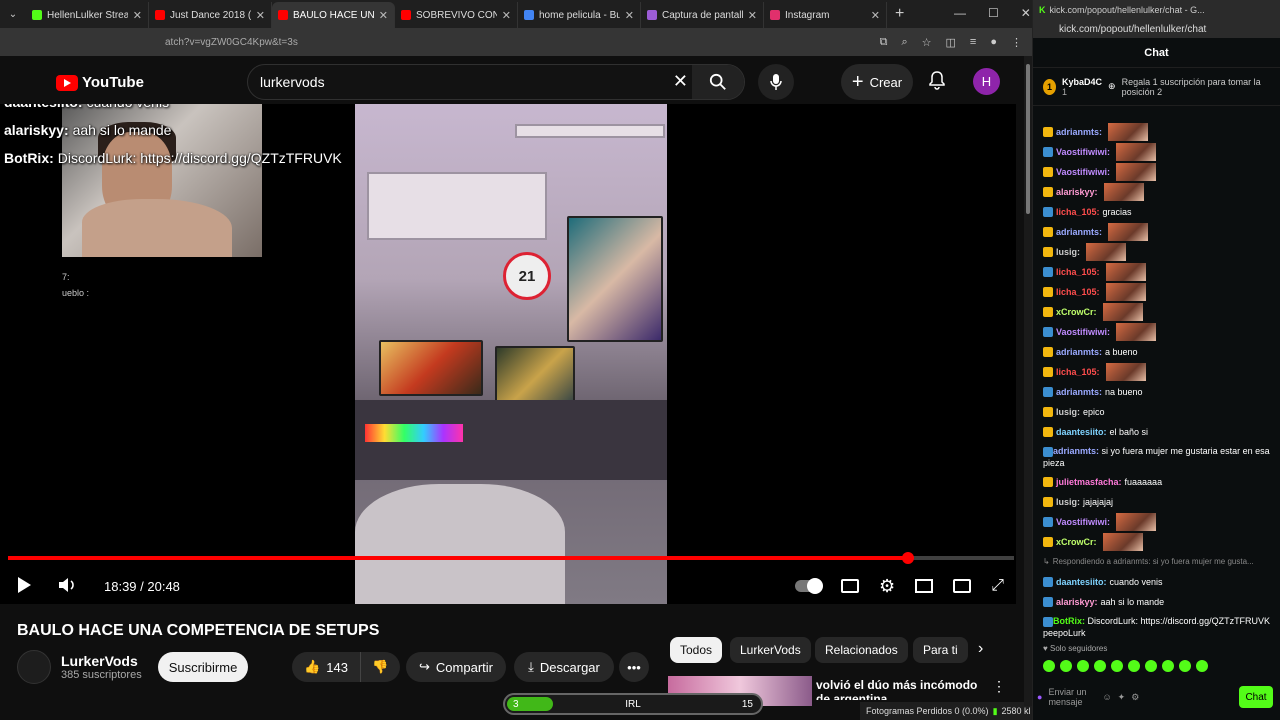  Describe the element at coordinates (564, 667) in the screenshot. I see `download-button: ⤓ Descargar` at that location.